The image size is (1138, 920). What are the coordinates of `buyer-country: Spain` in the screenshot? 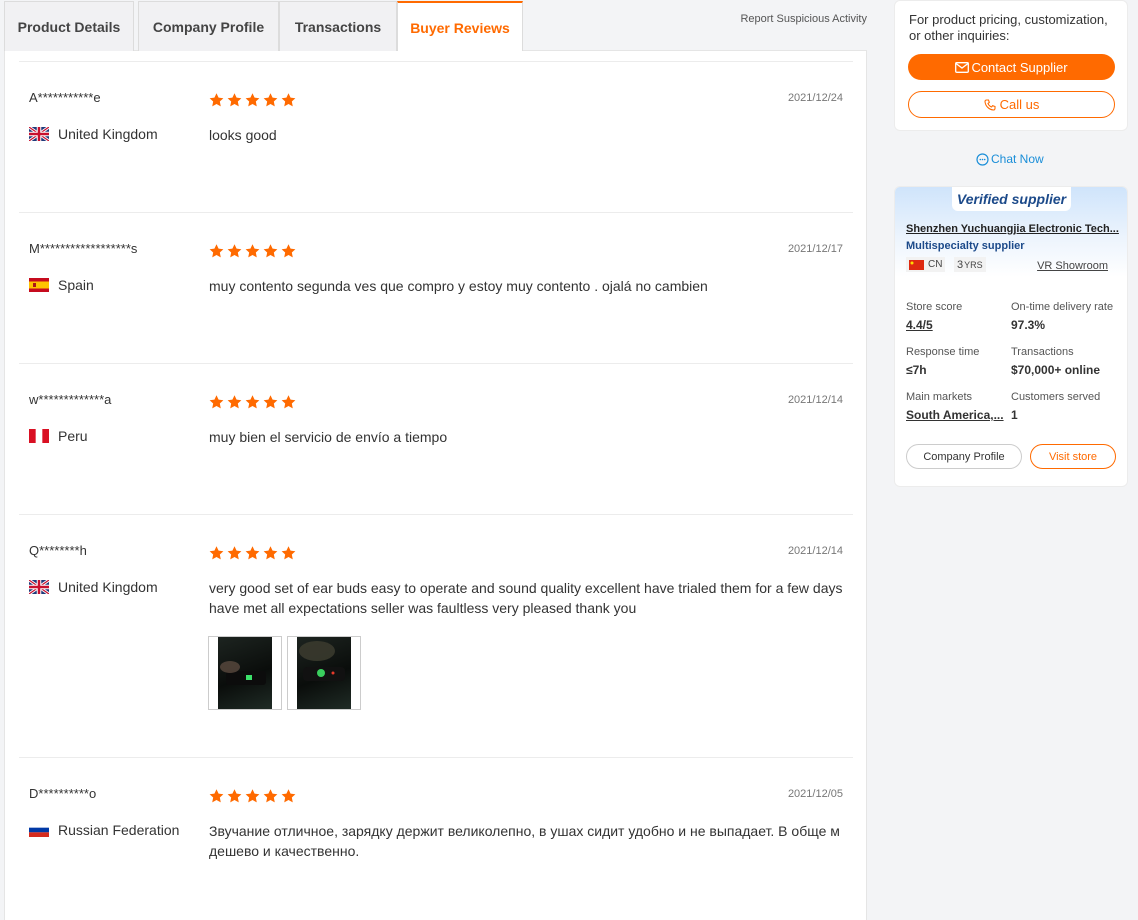 It's located at (61, 285).